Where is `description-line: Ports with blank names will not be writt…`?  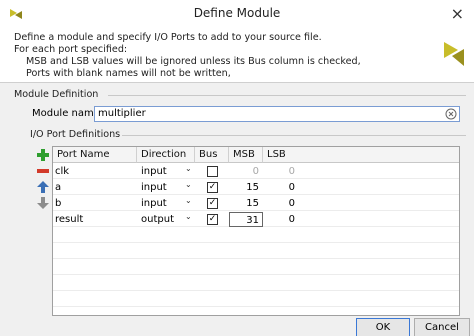 description-line: Ports with blank names will not be writt… is located at coordinates (128, 73).